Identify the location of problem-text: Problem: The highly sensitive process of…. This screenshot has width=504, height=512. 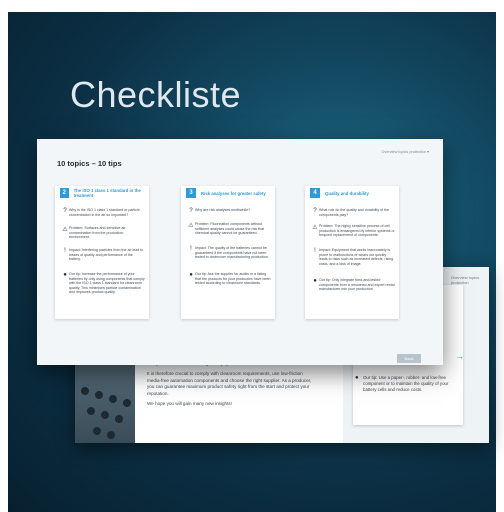
(357, 231).